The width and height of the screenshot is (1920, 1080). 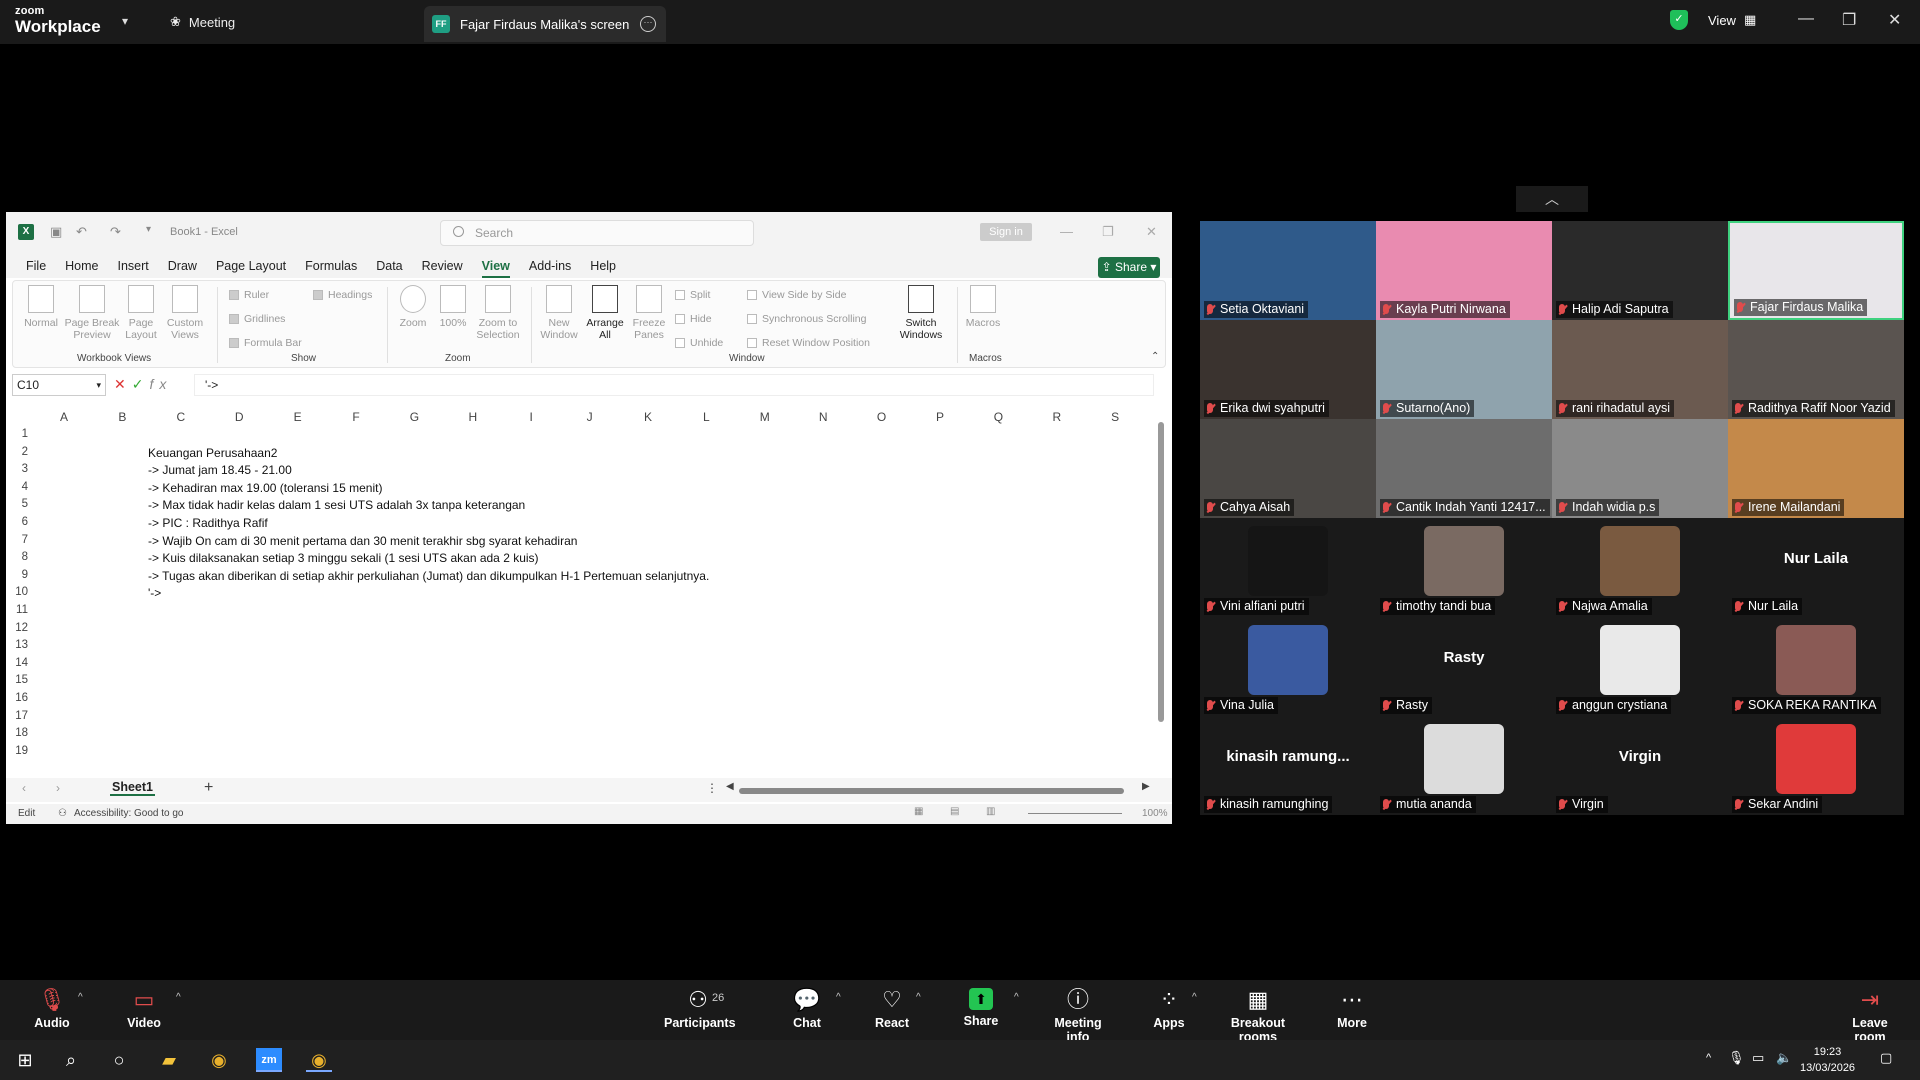 I want to click on sign-in-button: Sign in, so click(x=1006, y=232).